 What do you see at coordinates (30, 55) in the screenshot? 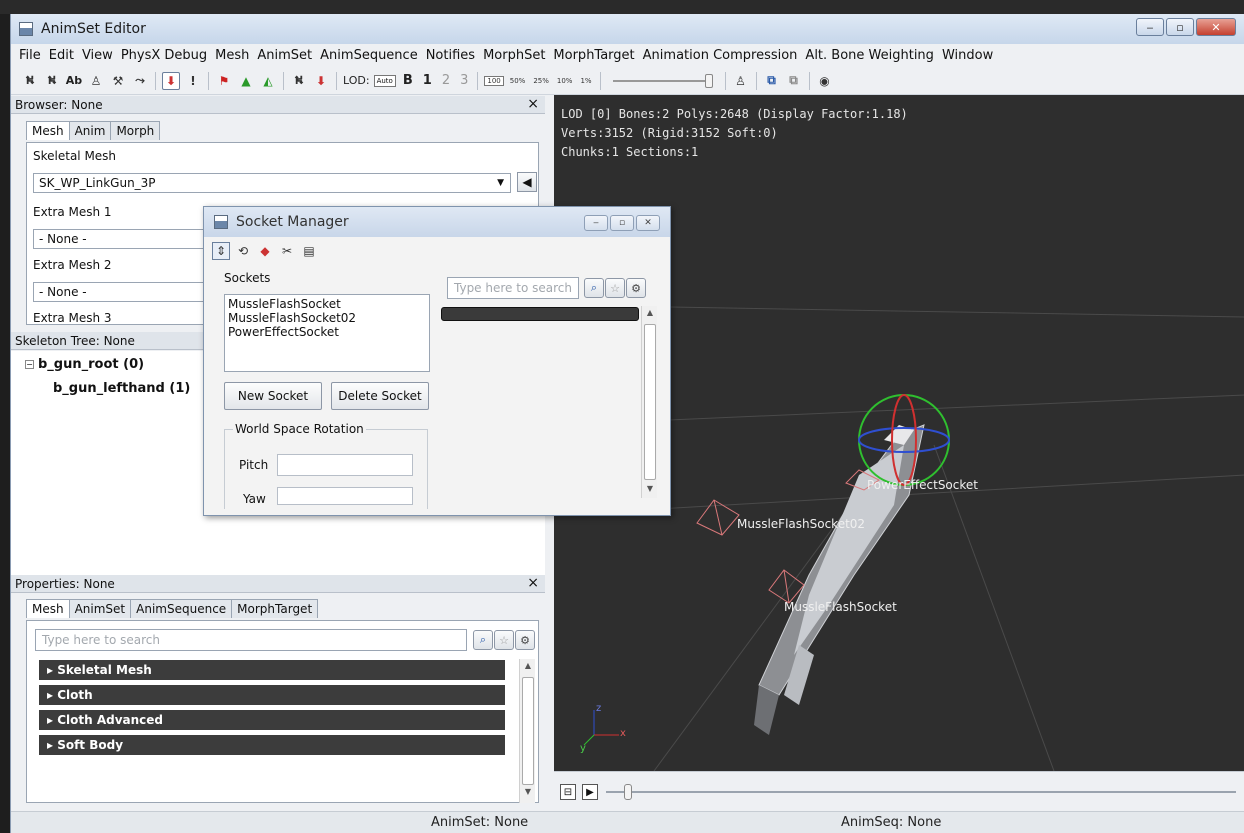
I see `menu-file: File` at bounding box center [30, 55].